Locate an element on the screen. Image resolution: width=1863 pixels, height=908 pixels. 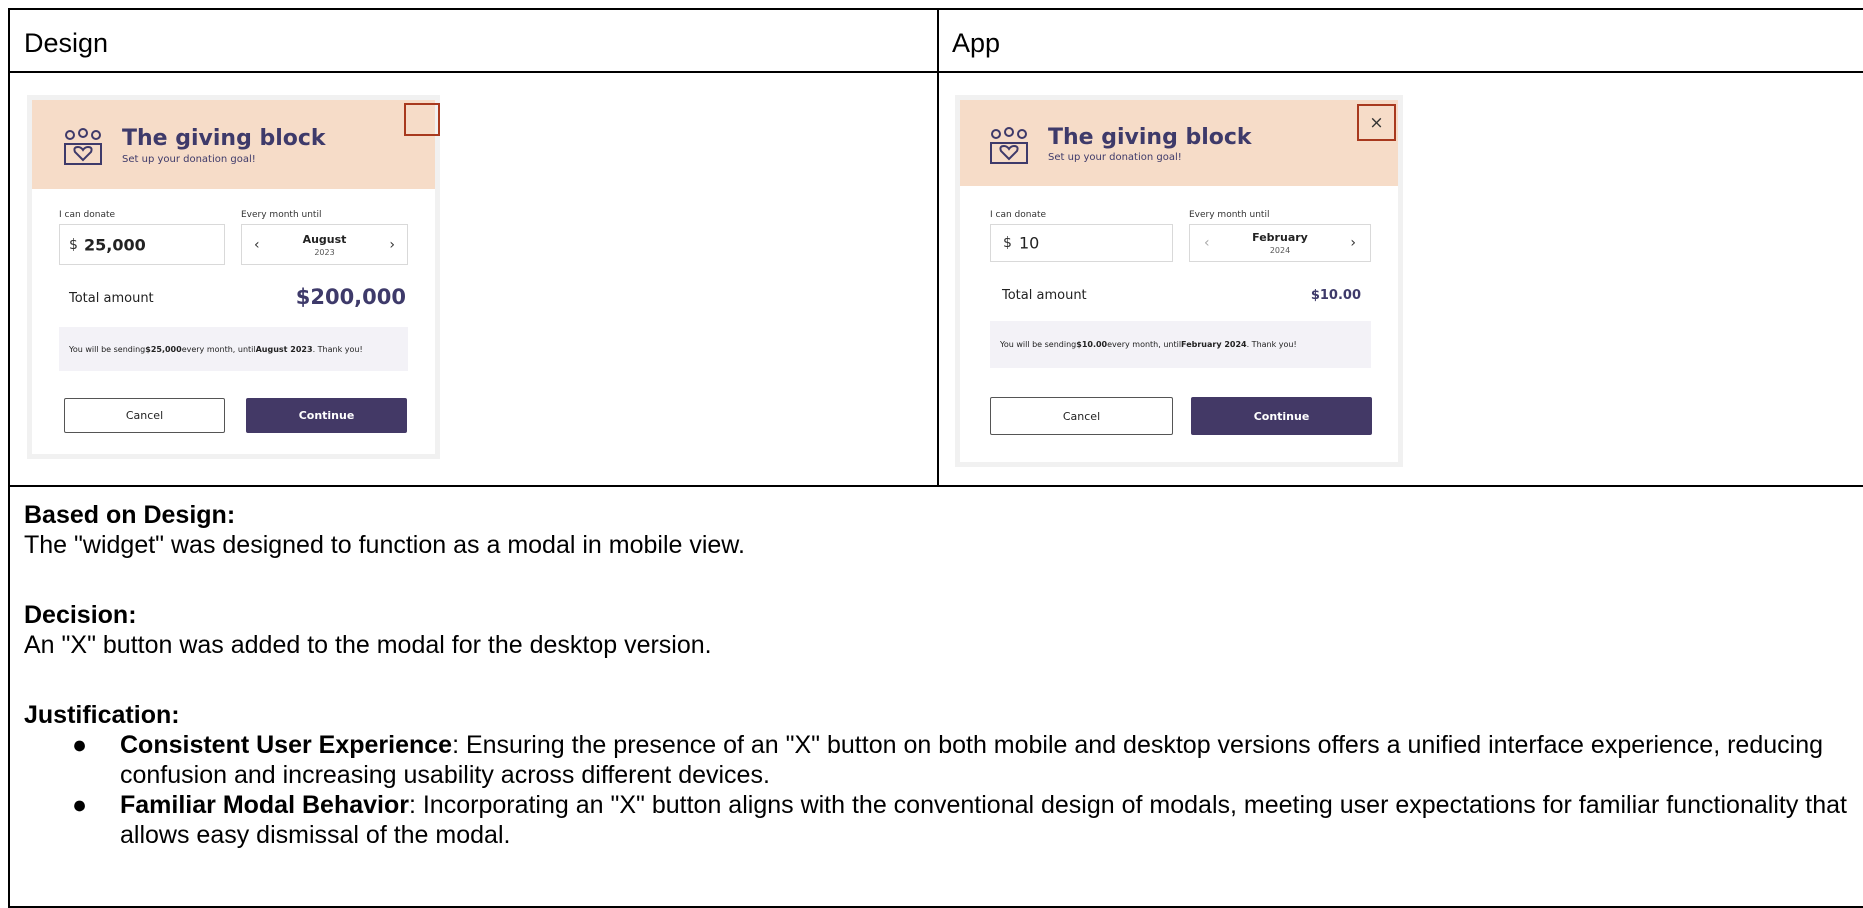
donation-amount-input: $ 10 is located at coordinates (1081, 243).